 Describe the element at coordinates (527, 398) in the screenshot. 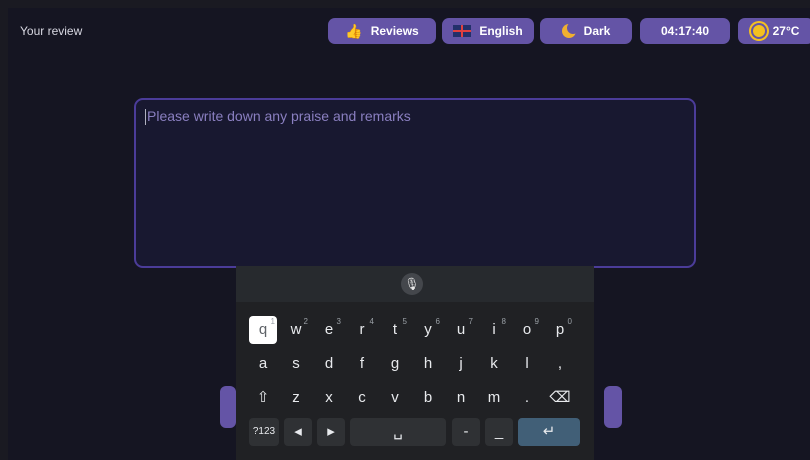

I see `key-period: .` at that location.